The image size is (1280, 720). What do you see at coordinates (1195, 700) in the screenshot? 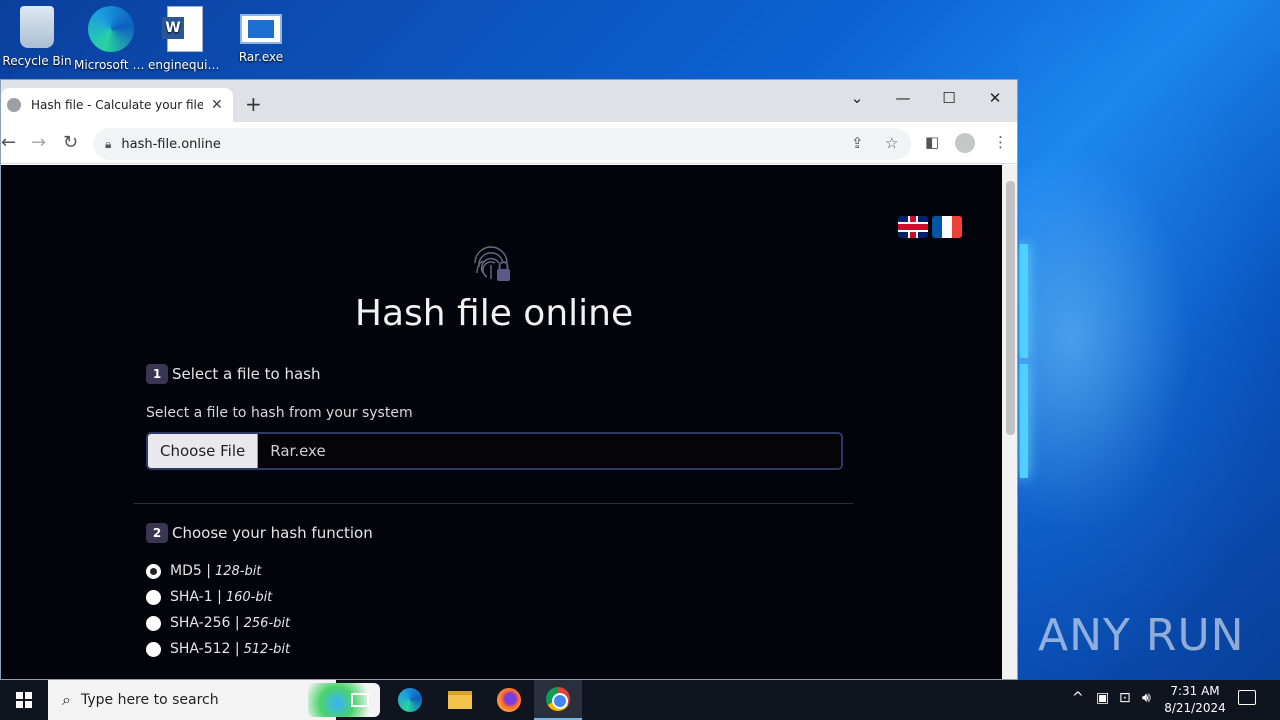
I see `taskbar-clock: 7:31 AM 8/21/2024` at bounding box center [1195, 700].